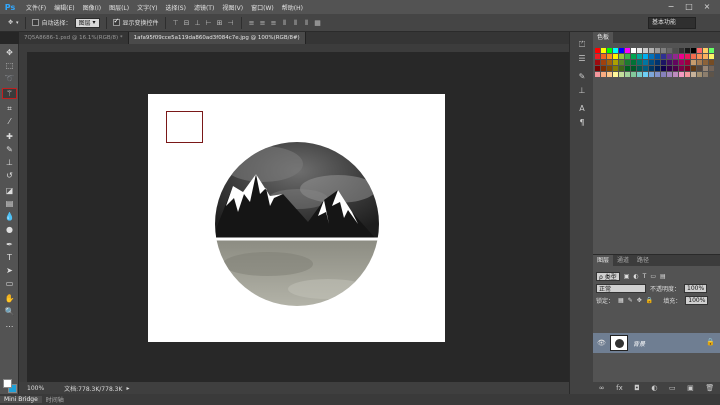  Describe the element at coordinates (643, 260) in the screenshot. I see `tab-paths: 路径` at that location.